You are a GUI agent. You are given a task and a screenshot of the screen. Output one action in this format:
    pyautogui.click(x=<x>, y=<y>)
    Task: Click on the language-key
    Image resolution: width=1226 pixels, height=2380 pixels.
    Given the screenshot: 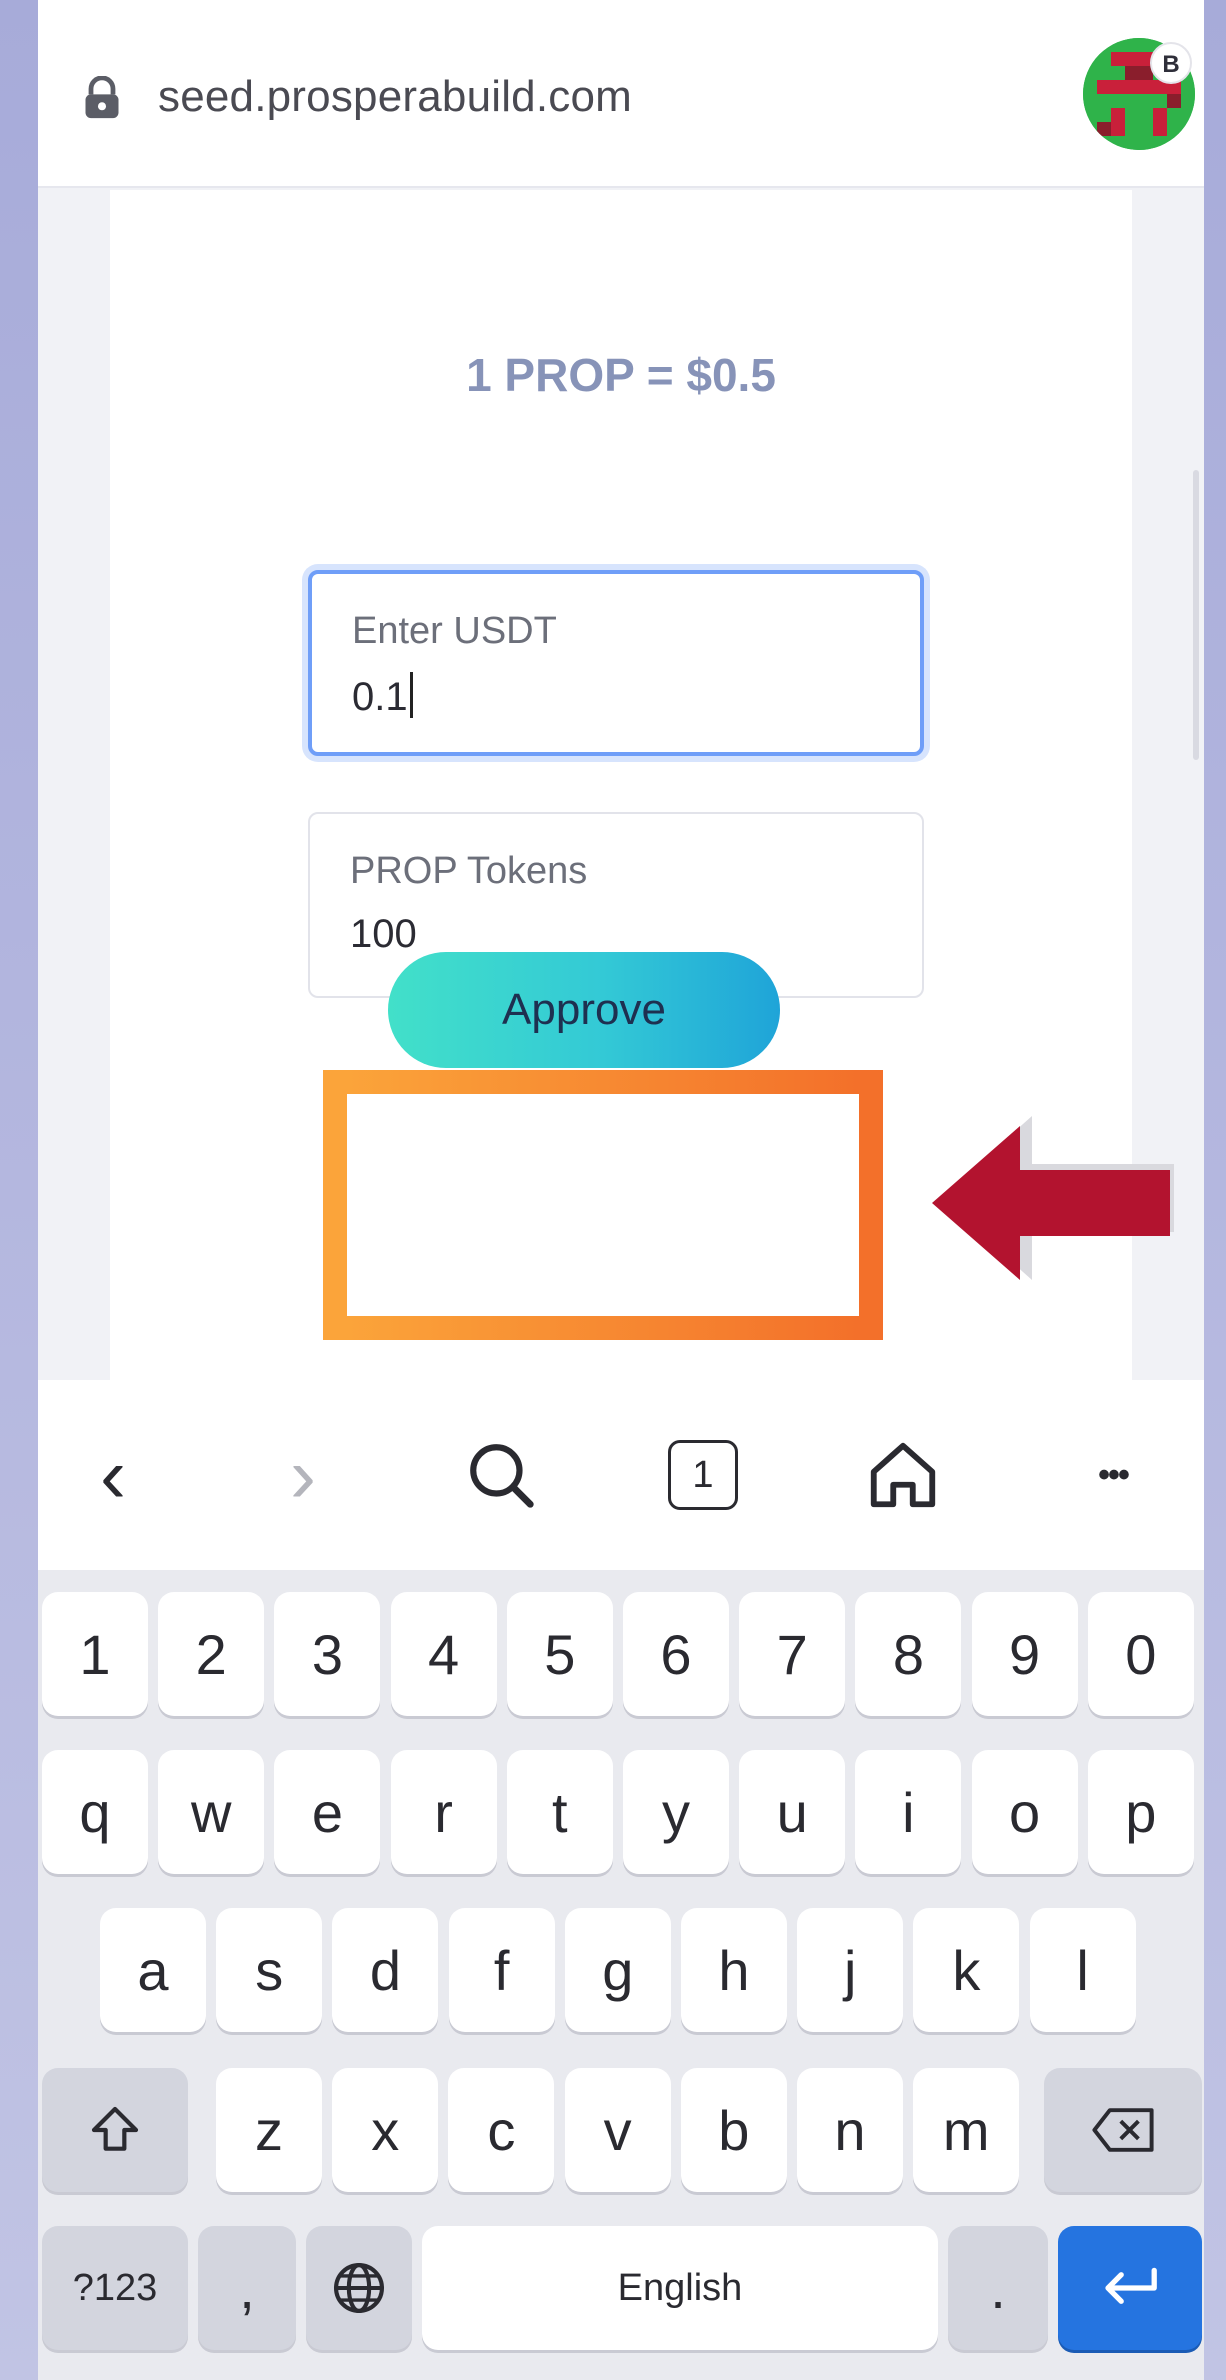 What is the action you would take?
    pyautogui.click(x=359, y=2288)
    